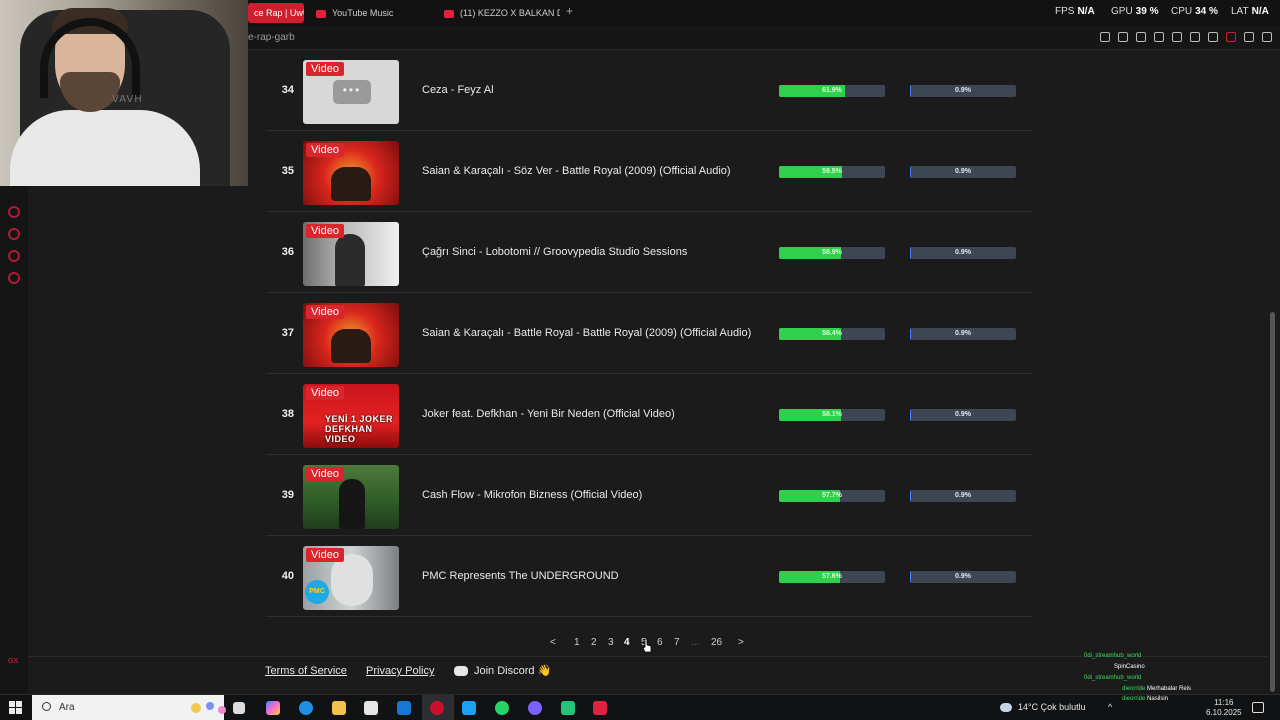  What do you see at coordinates (520, 576) in the screenshot?
I see `song-title: PMC Represents The UNDERGROUND` at bounding box center [520, 576].